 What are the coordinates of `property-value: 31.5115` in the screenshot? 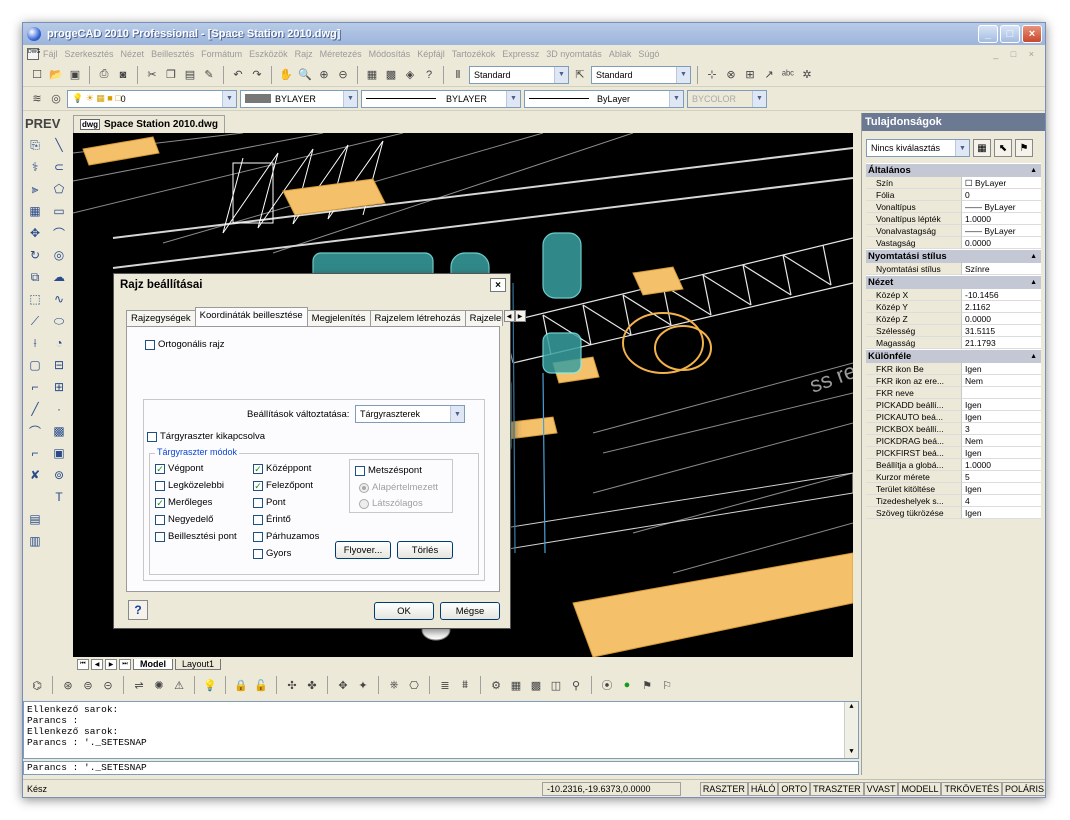 It's located at (1001, 331).